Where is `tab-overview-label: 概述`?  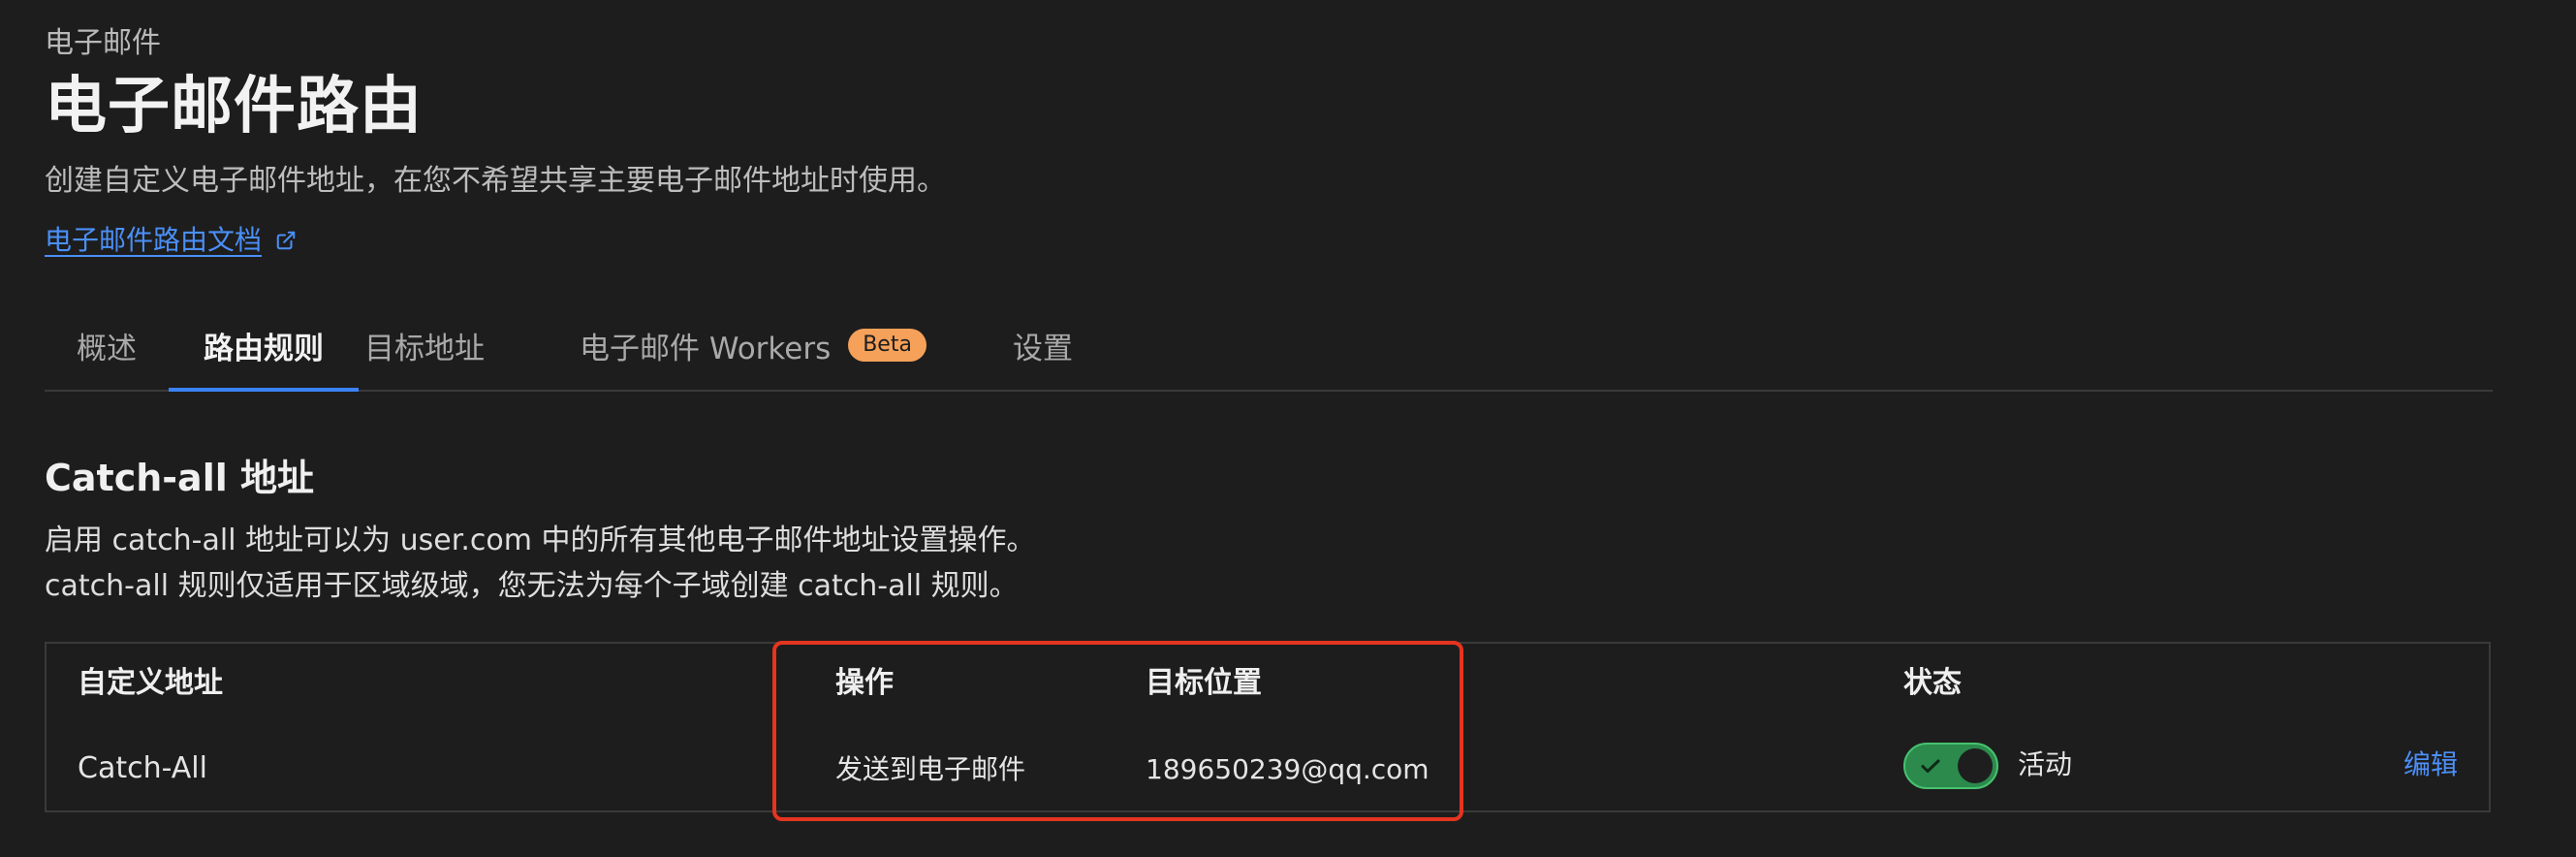 tab-overview-label: 概述 is located at coordinates (107, 348).